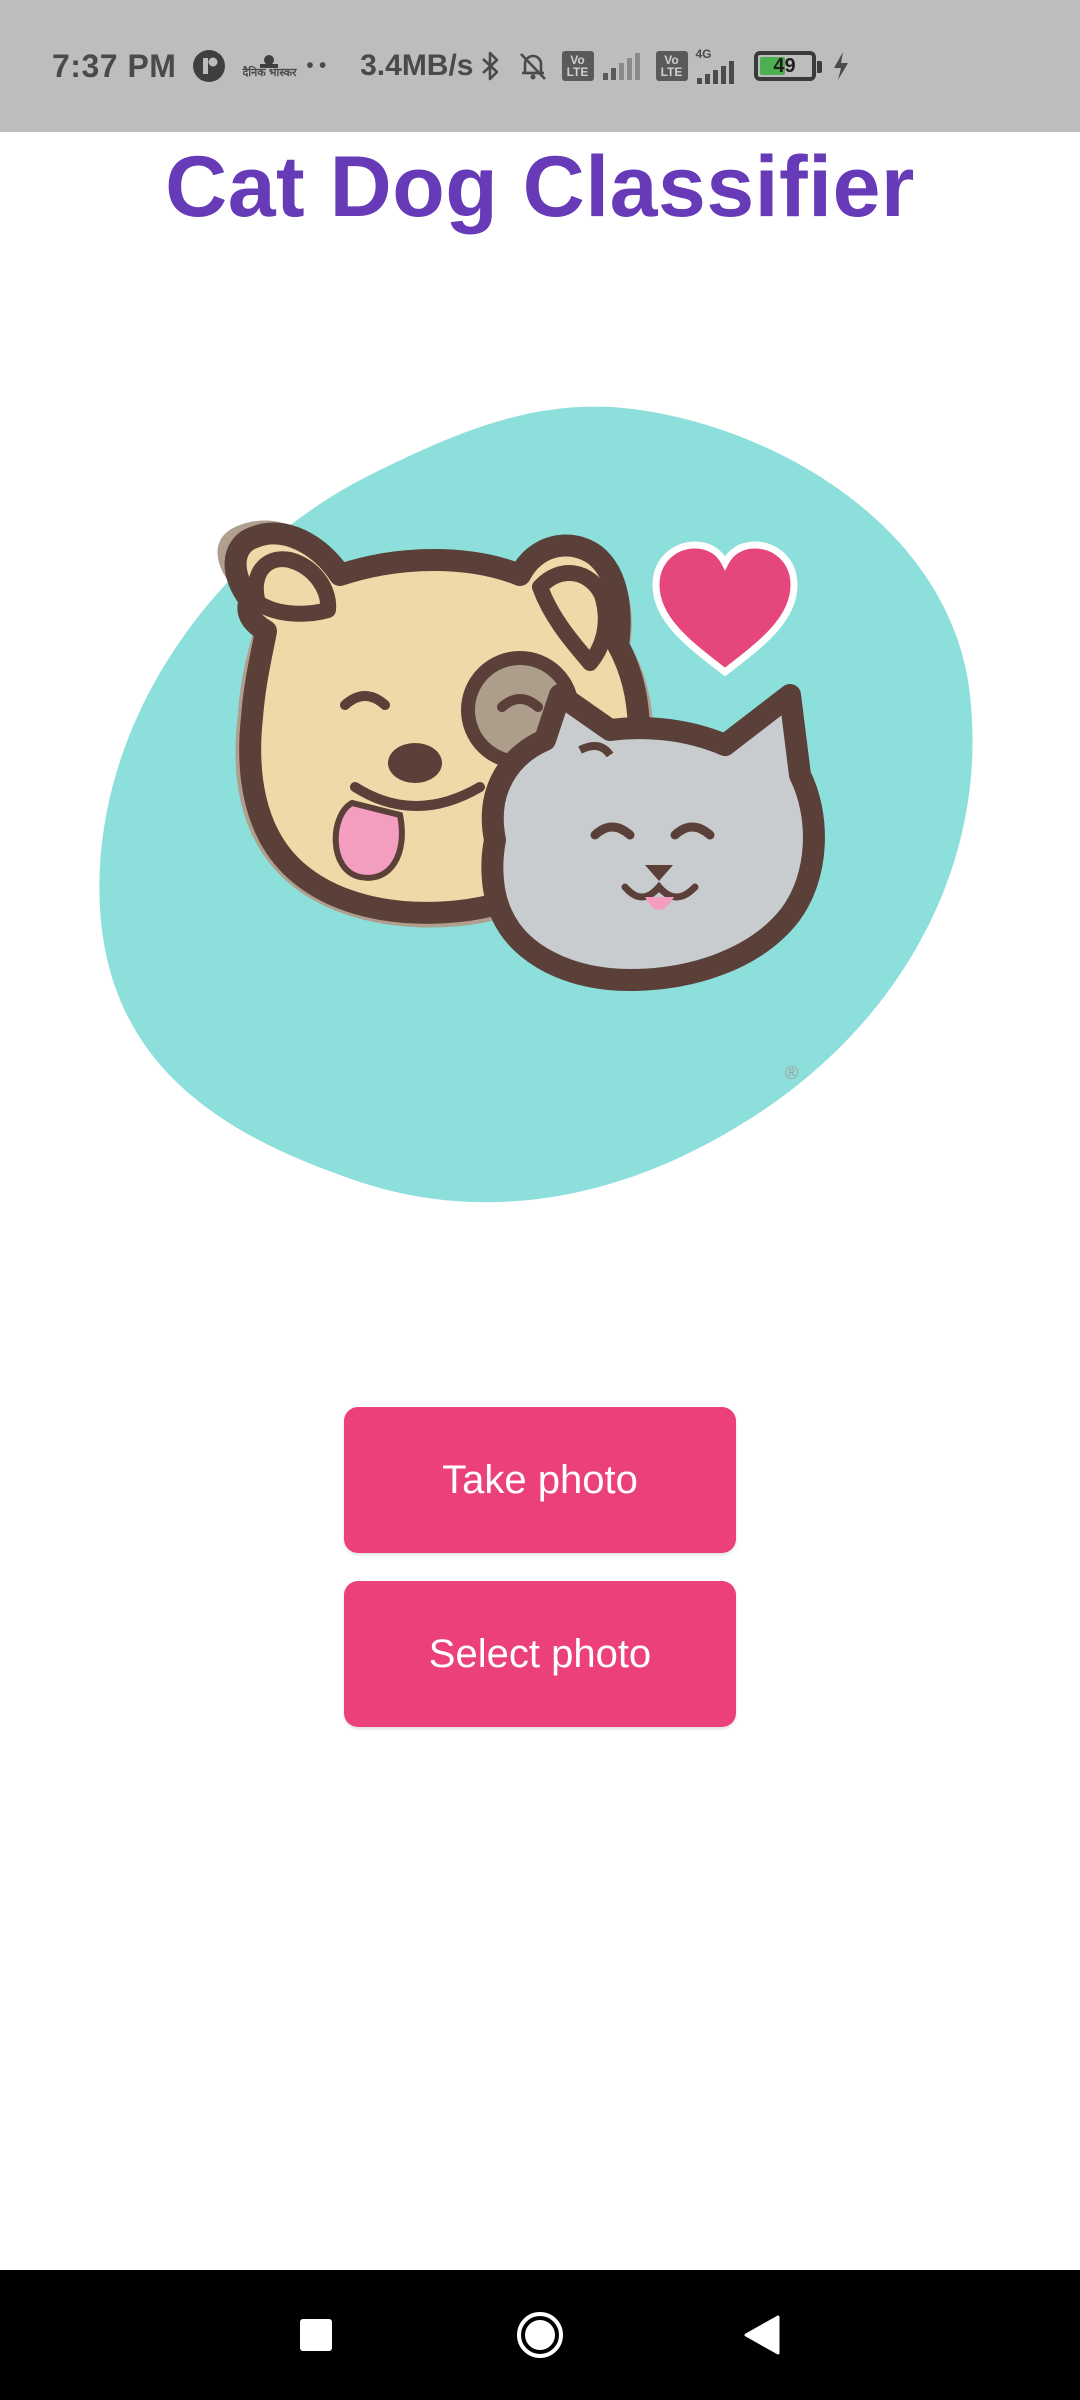 This screenshot has height=2400, width=1080. Describe the element at coordinates (717, 65) in the screenshot. I see `signal-icon-sim2: 4G` at that location.